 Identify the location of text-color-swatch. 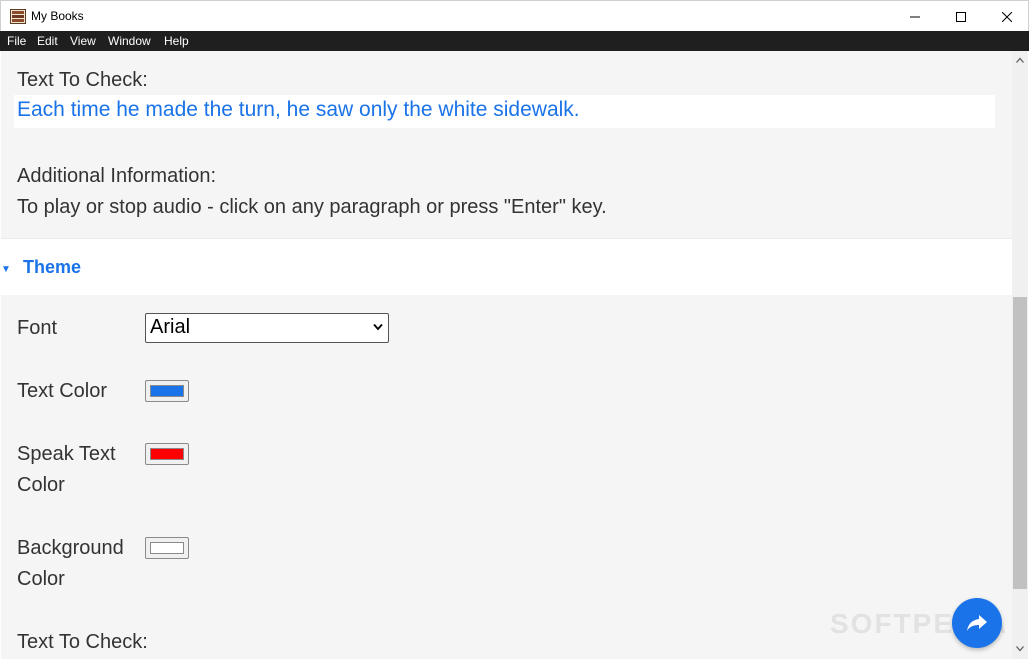
(167, 391).